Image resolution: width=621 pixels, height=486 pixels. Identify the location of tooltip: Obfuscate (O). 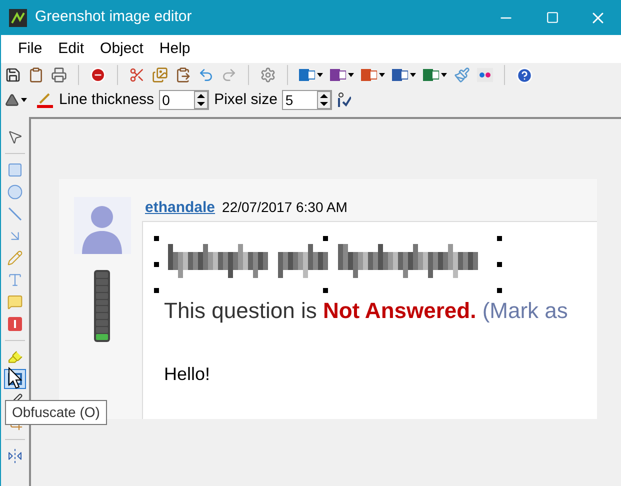
(56, 412).